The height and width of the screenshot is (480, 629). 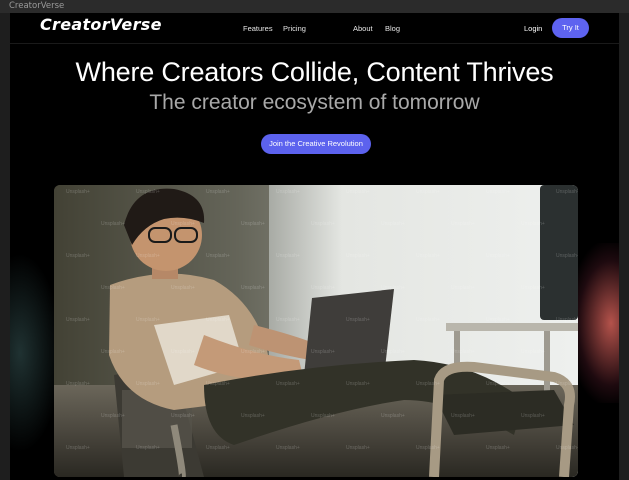 What do you see at coordinates (101, 24) in the screenshot?
I see `logo: CreatorVerse` at bounding box center [101, 24].